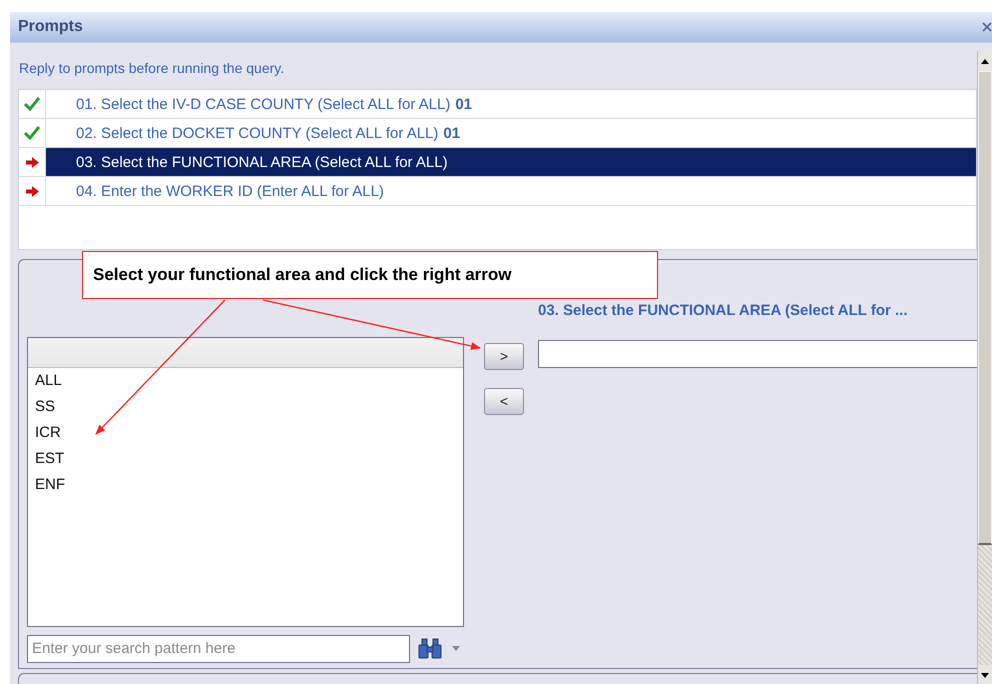  What do you see at coordinates (757, 354) in the screenshot?
I see `selected-values-field` at bounding box center [757, 354].